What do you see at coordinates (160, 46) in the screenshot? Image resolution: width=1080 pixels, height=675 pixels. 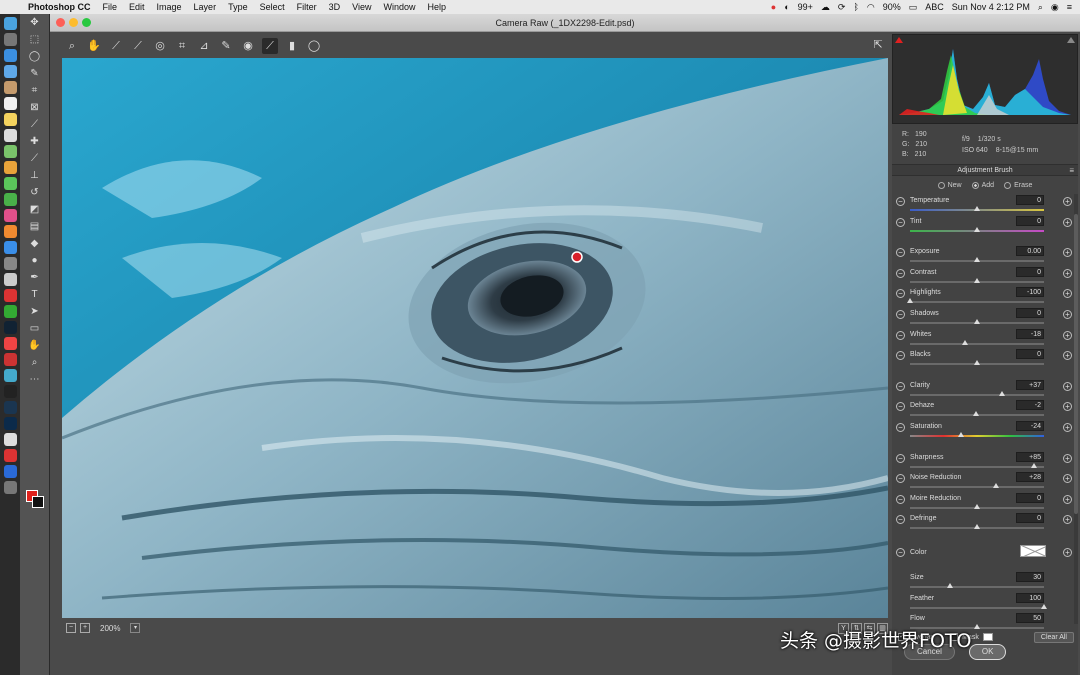 I see `targeted-adjust-icon: ◎` at bounding box center [160, 46].